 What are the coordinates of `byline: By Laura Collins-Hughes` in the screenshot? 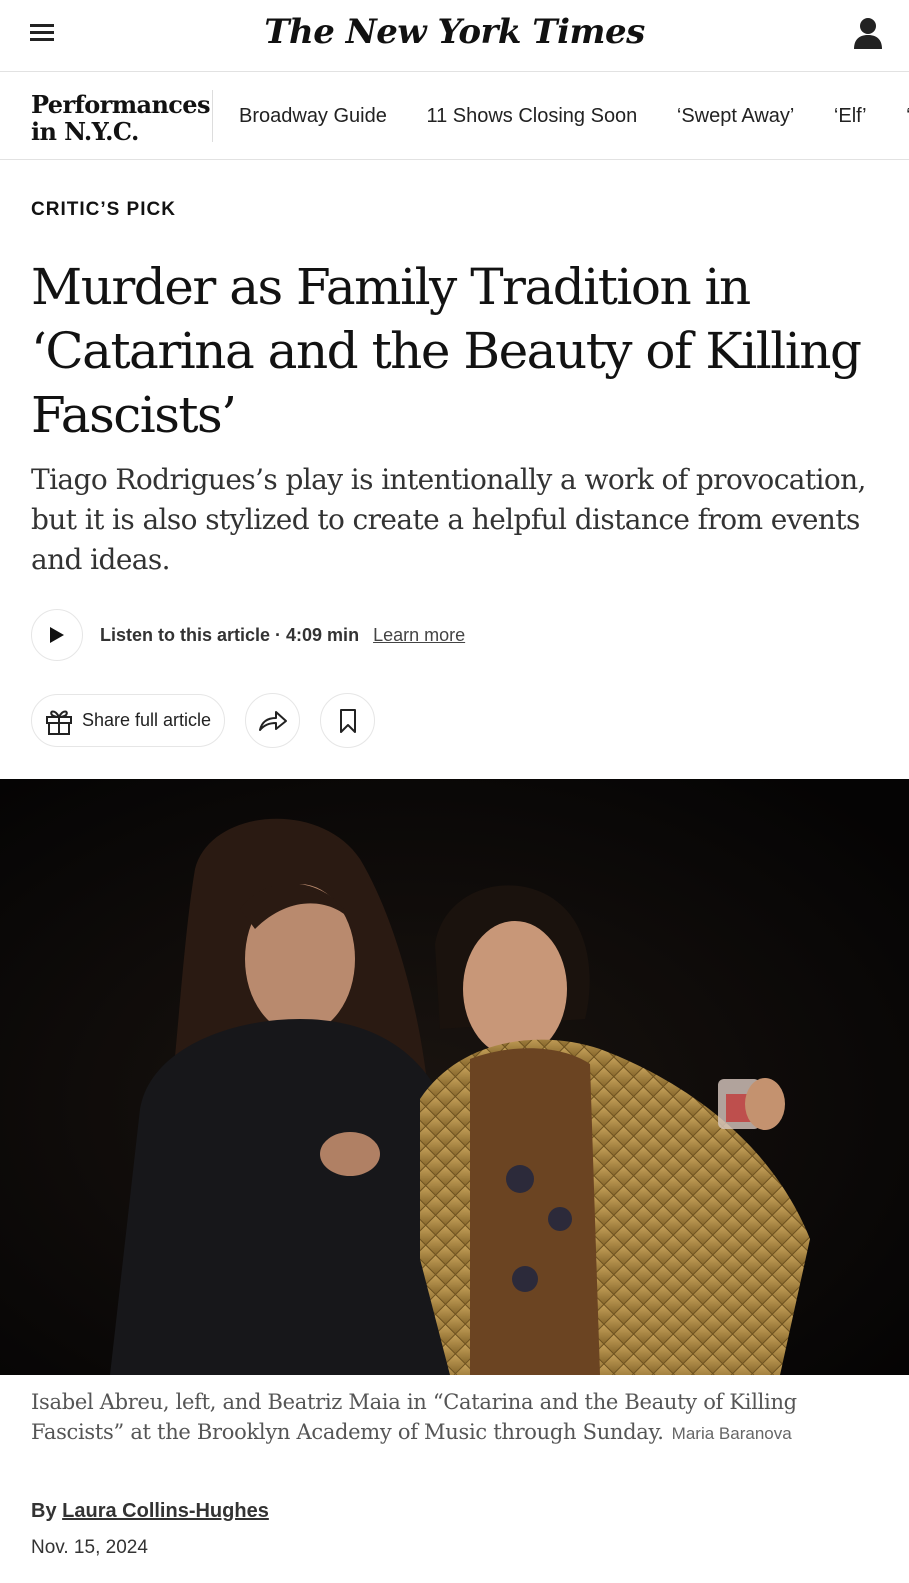 It's located at (150, 1511).